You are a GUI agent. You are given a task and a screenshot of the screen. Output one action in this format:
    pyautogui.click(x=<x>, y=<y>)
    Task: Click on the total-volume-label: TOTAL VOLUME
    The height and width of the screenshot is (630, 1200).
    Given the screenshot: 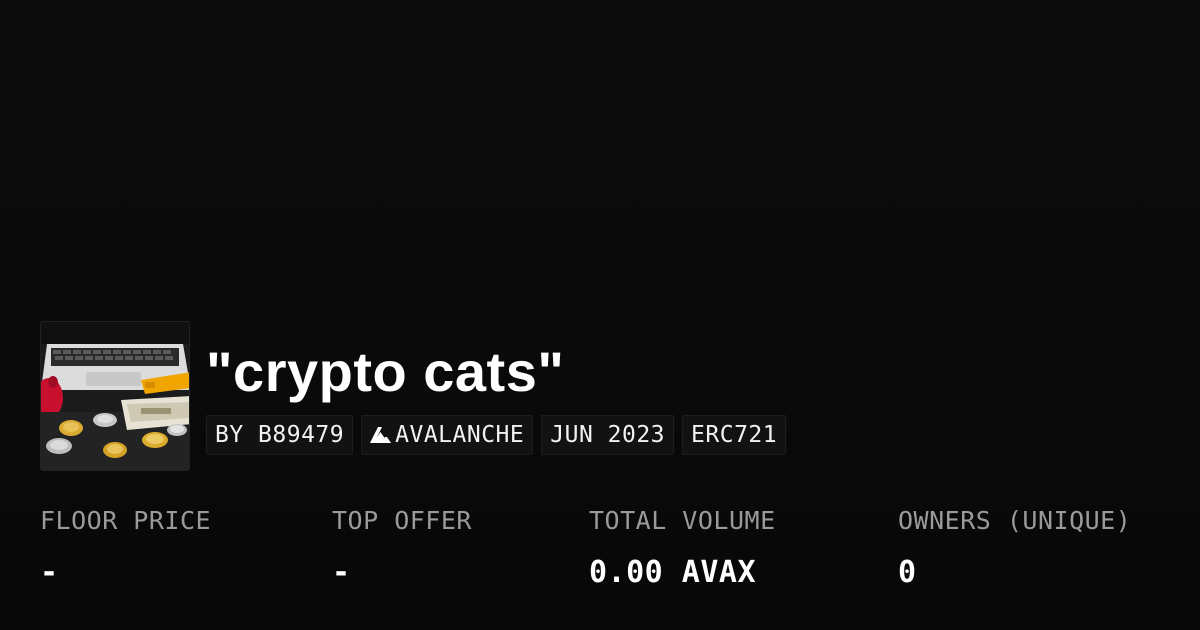 What is the action you would take?
    pyautogui.click(x=682, y=520)
    